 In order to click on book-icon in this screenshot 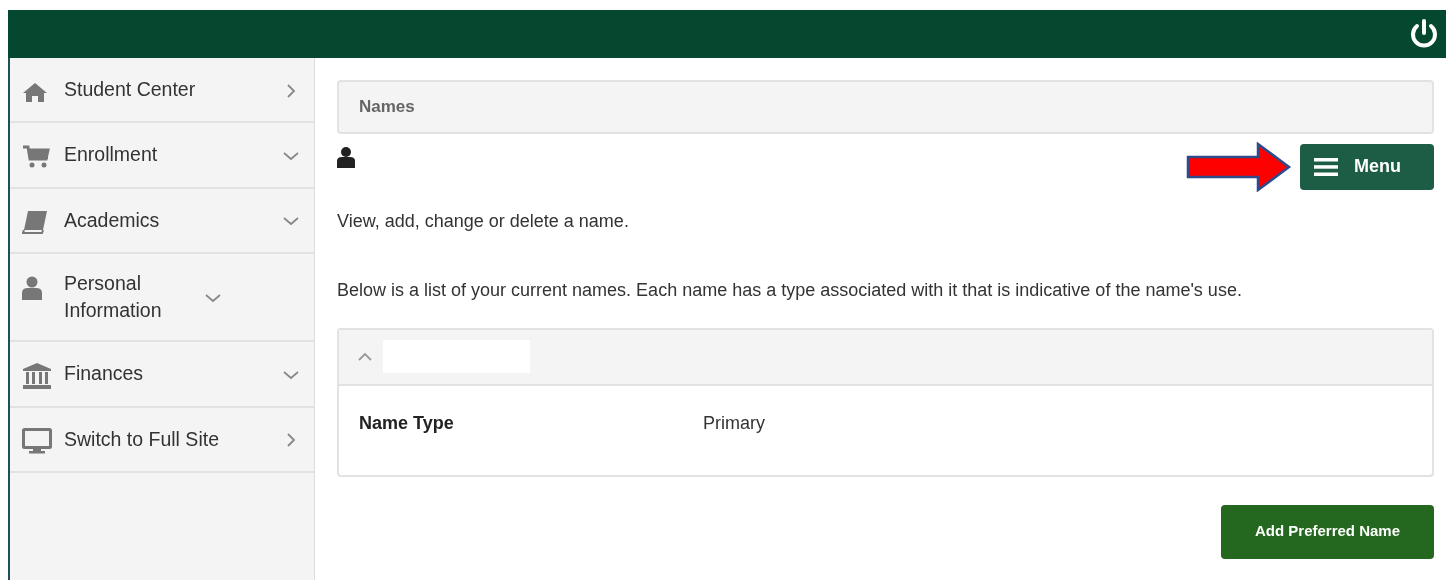, I will do `click(35, 222)`.